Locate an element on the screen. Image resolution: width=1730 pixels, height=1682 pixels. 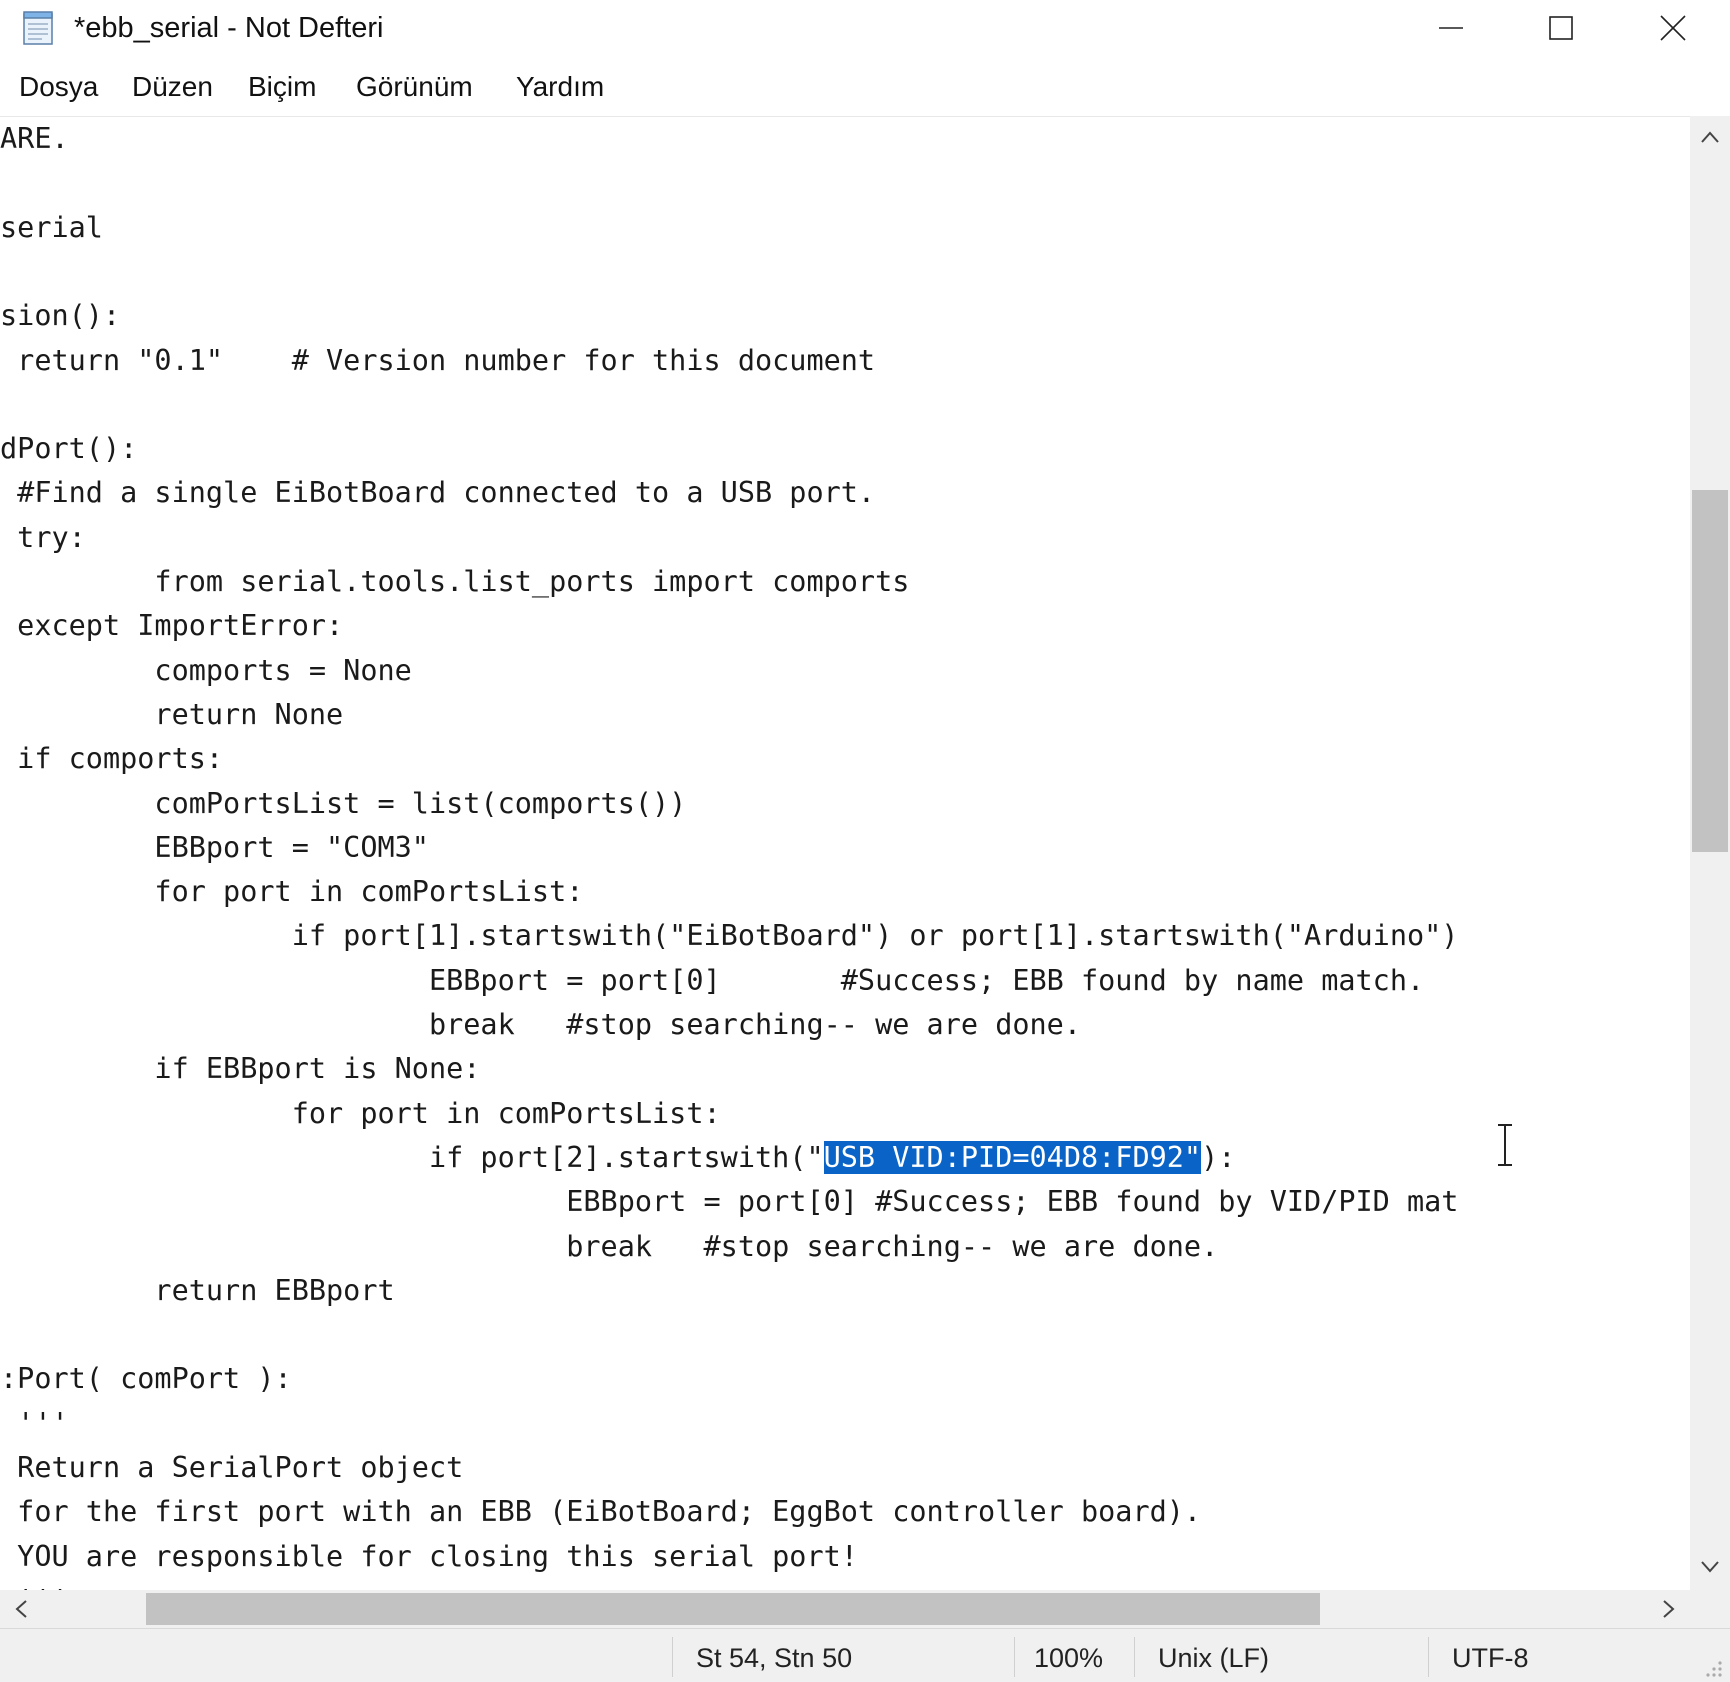
menu-edit: Düzen is located at coordinates (172, 87).